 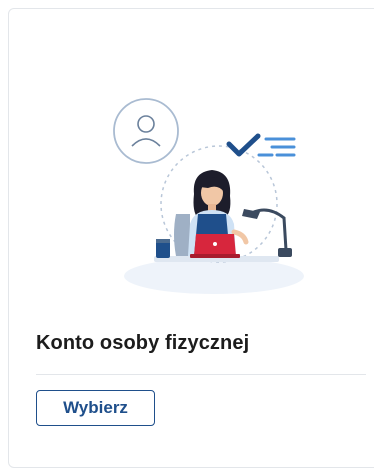 I want to click on card-title: Konto osoby fizycznej, so click(x=143, y=343).